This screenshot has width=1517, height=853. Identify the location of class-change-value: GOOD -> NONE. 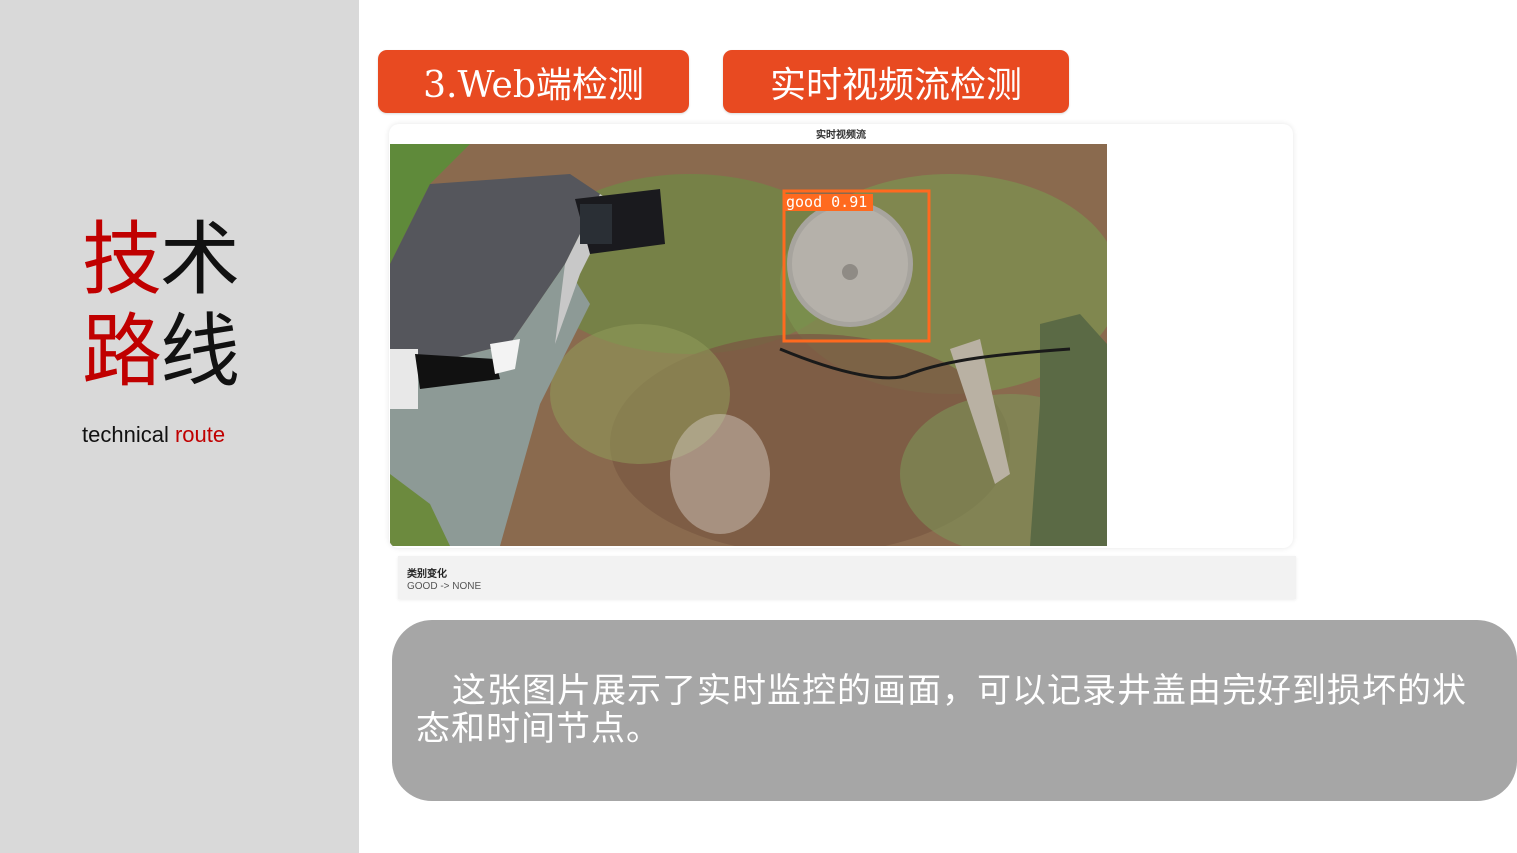
(444, 586).